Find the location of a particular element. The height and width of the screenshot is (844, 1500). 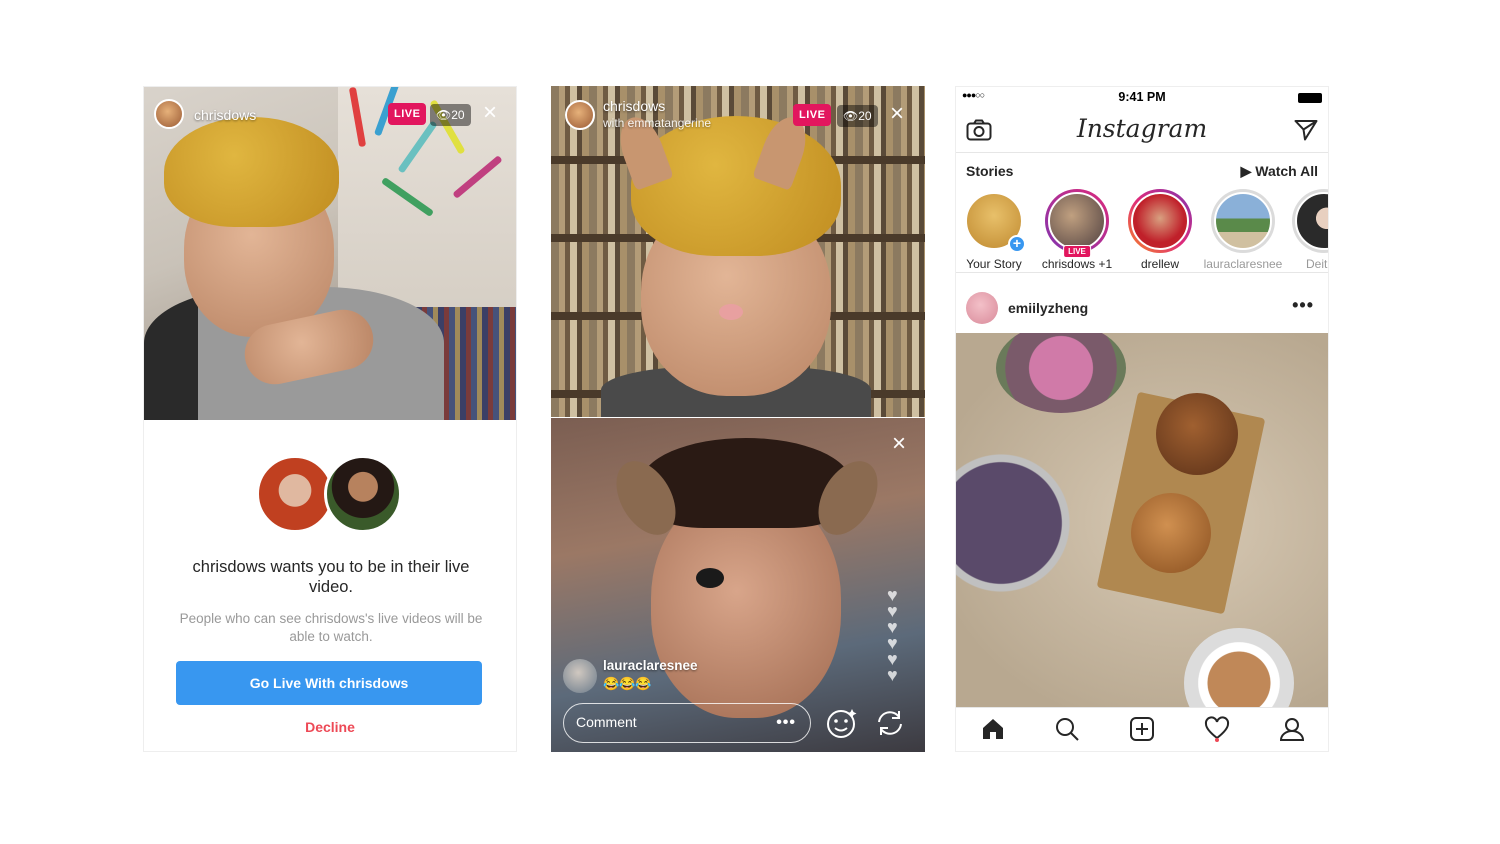

story-label: lauraclaresnee is located at coordinates (1243, 264).